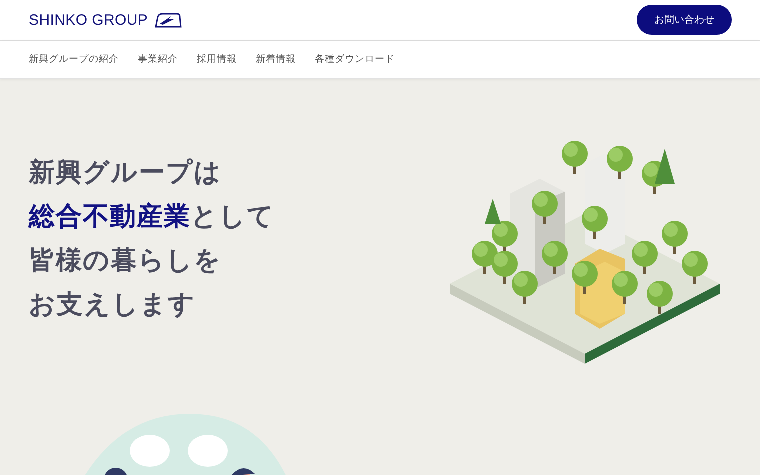 This screenshot has height=475, width=760. Describe the element at coordinates (276, 59) in the screenshot. I see `nav-link: 新着情報` at that location.